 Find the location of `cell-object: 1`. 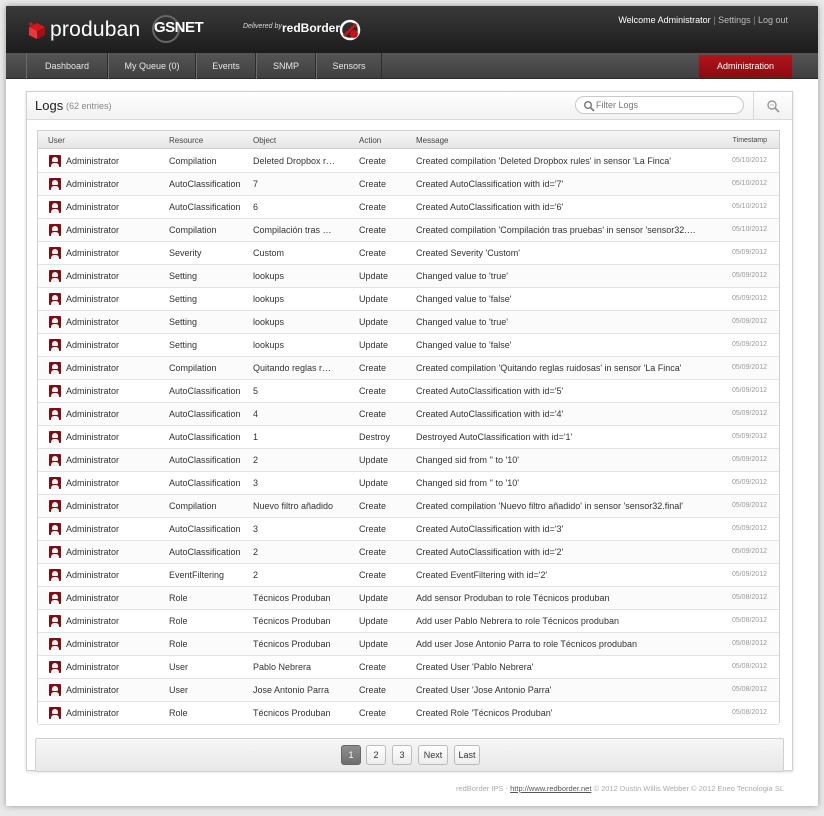

cell-object: 1 is located at coordinates (256, 437).